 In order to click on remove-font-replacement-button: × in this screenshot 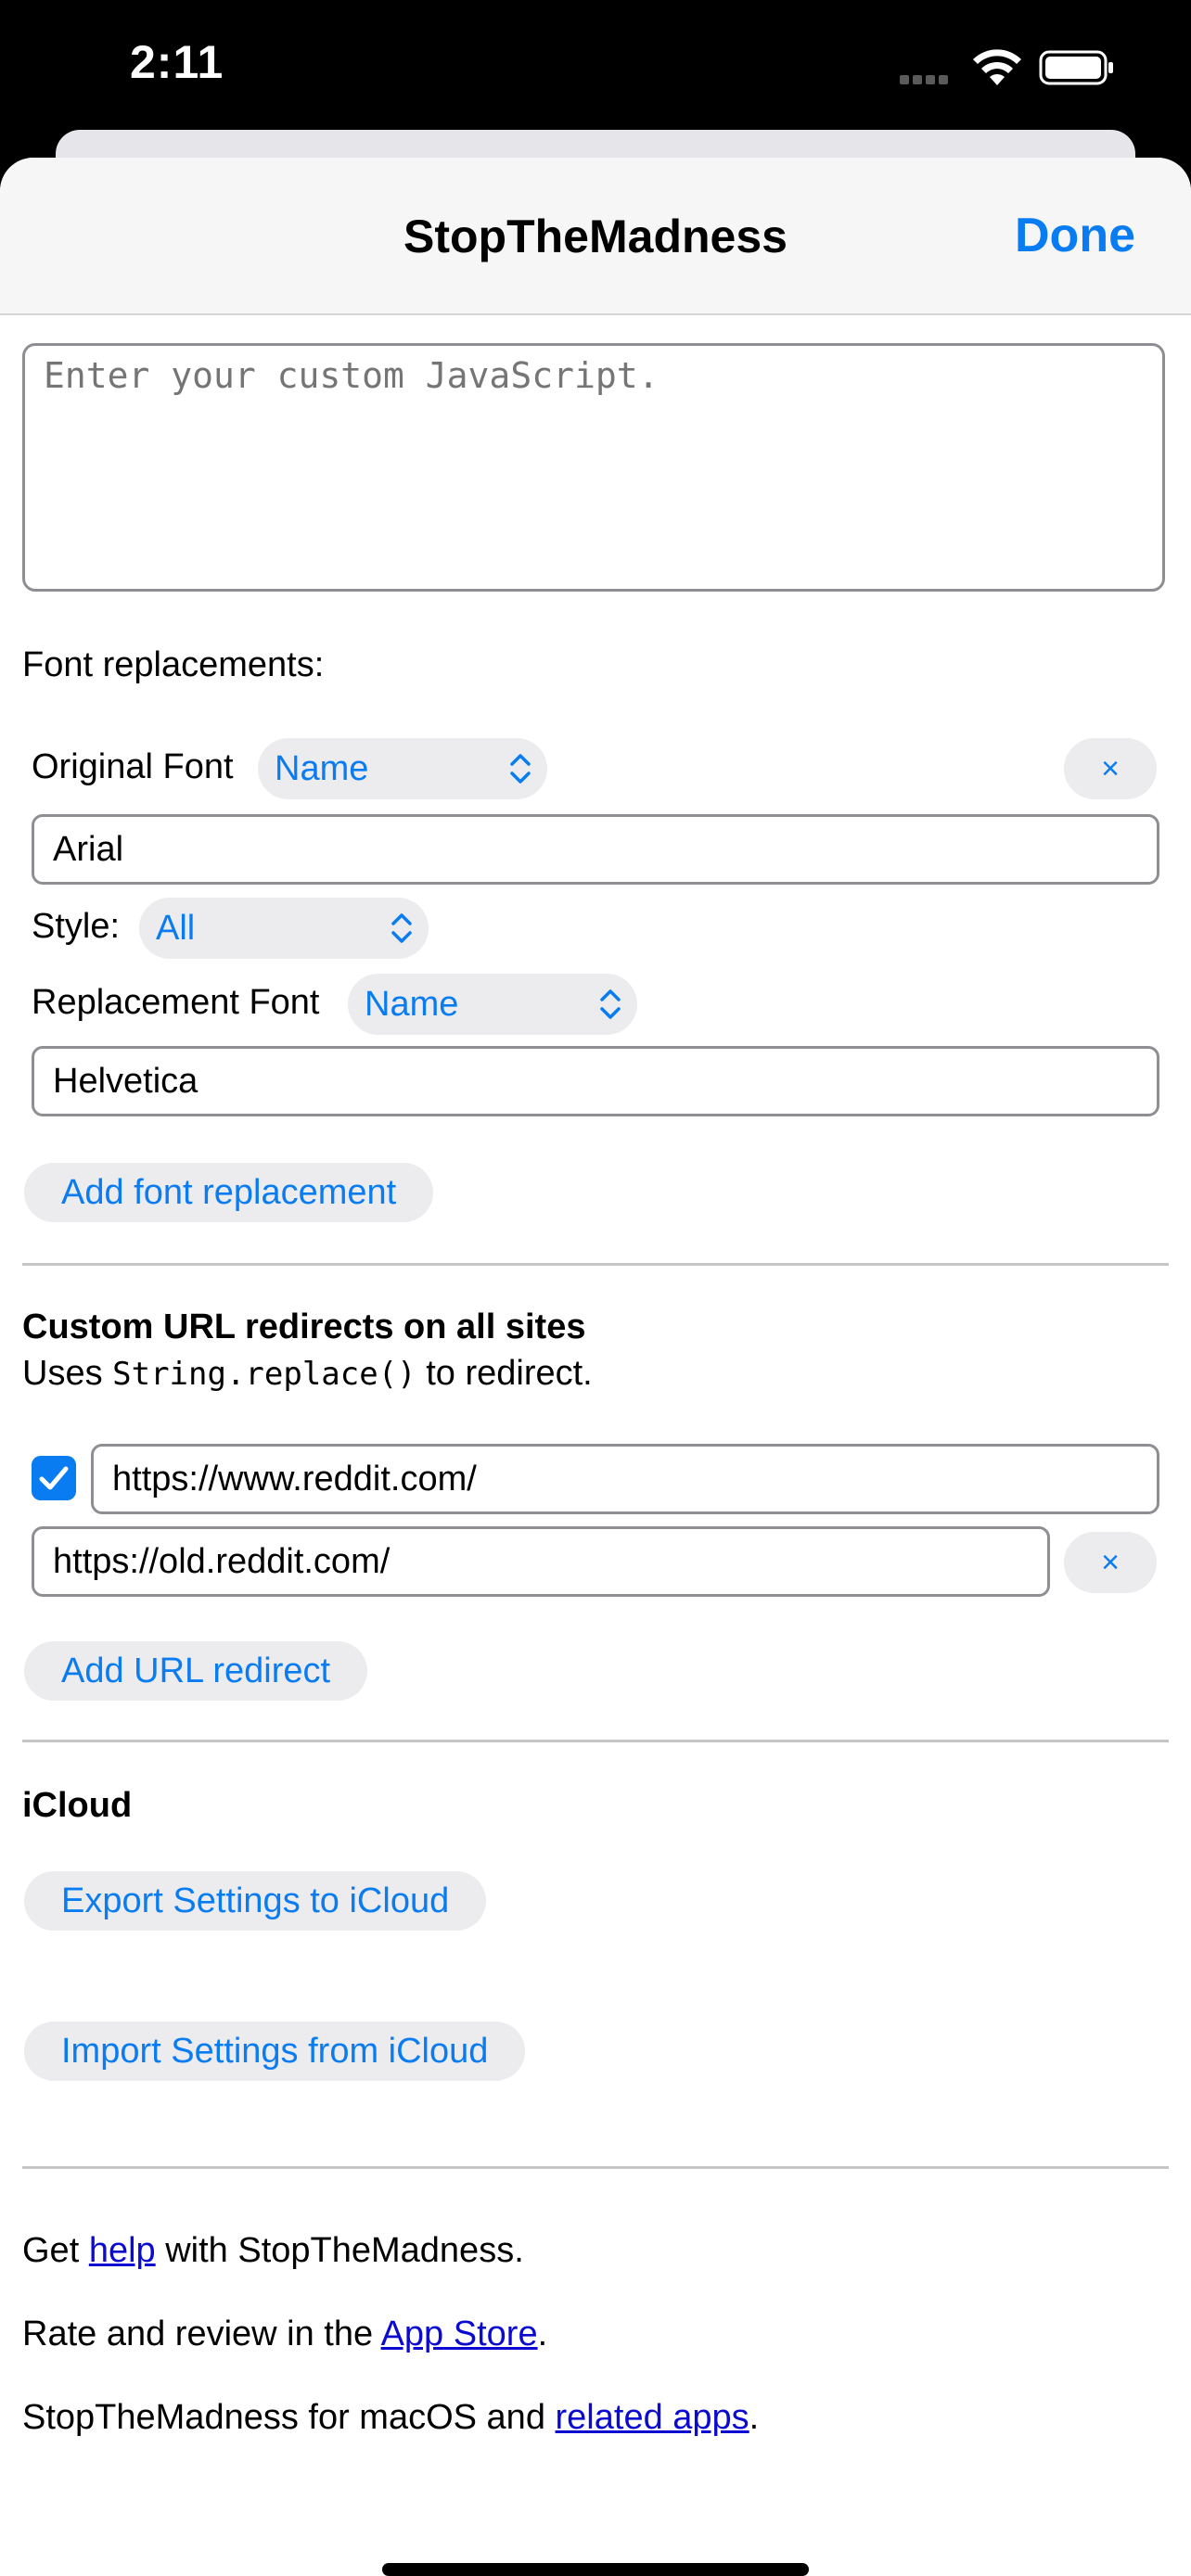, I will do `click(1110, 769)`.